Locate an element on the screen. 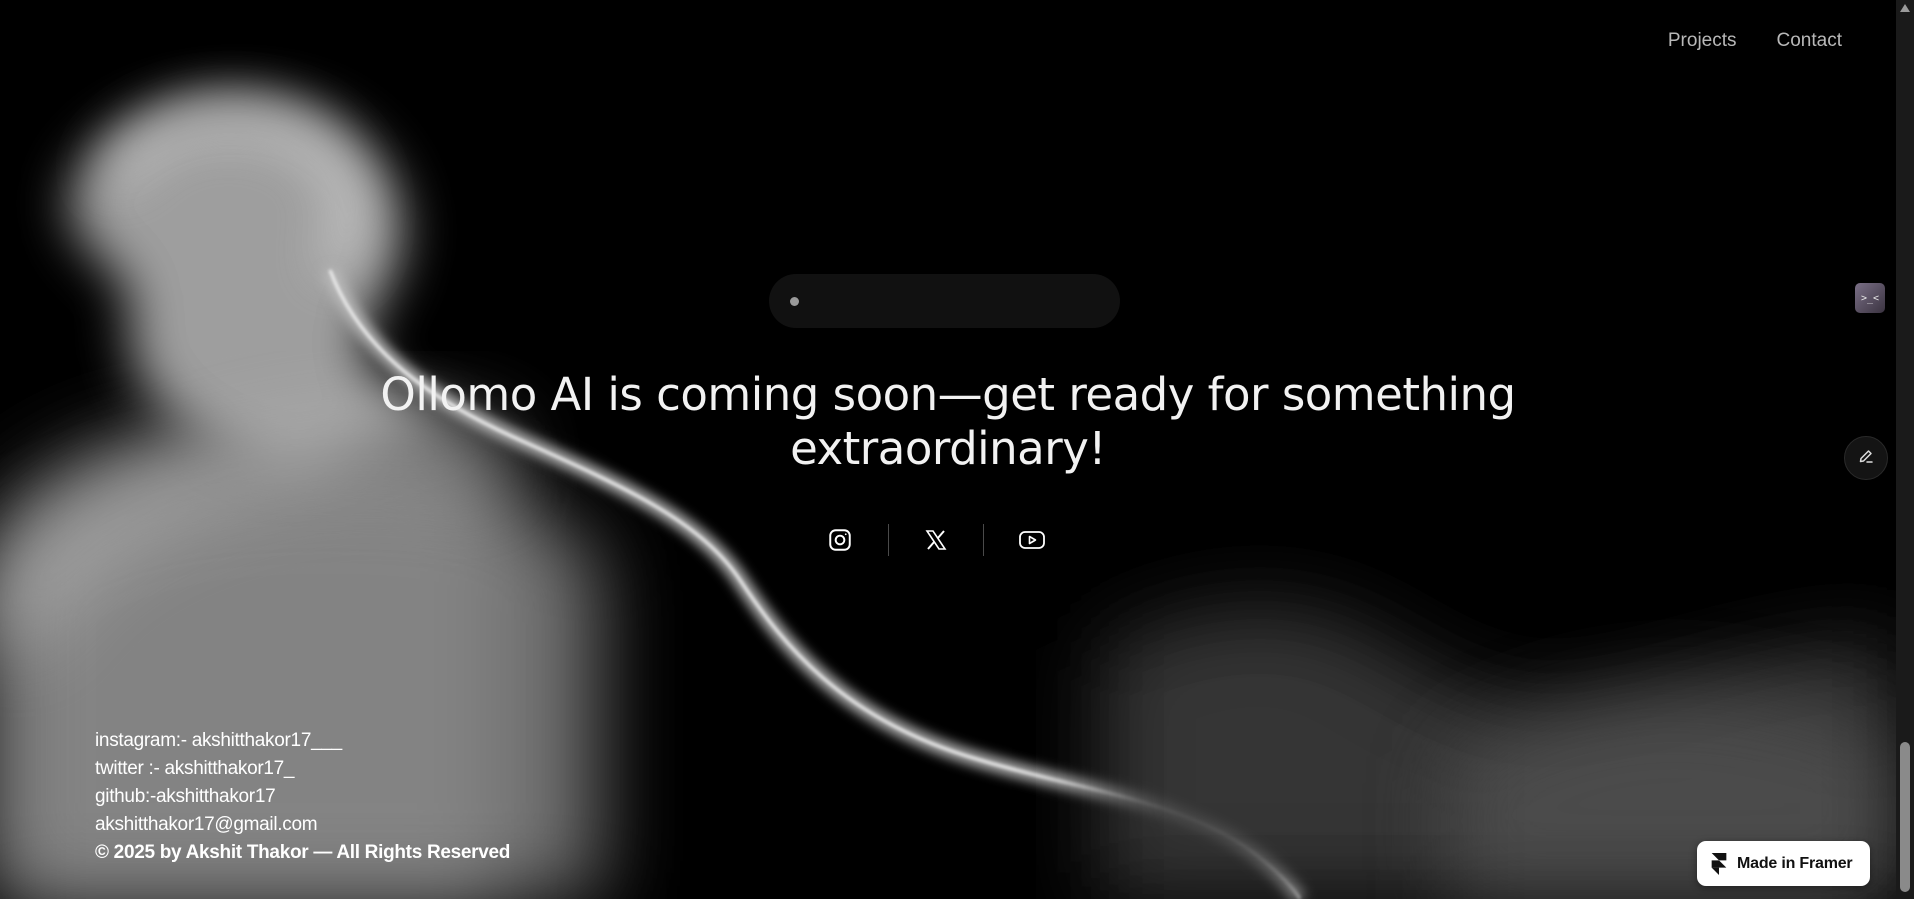 Image resolution: width=1914 pixels, height=899 pixels. social-links is located at coordinates (936, 540).